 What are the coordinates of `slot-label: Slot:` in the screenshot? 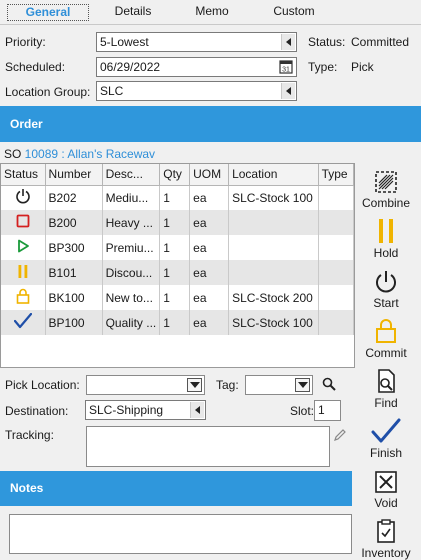 It's located at (302, 411).